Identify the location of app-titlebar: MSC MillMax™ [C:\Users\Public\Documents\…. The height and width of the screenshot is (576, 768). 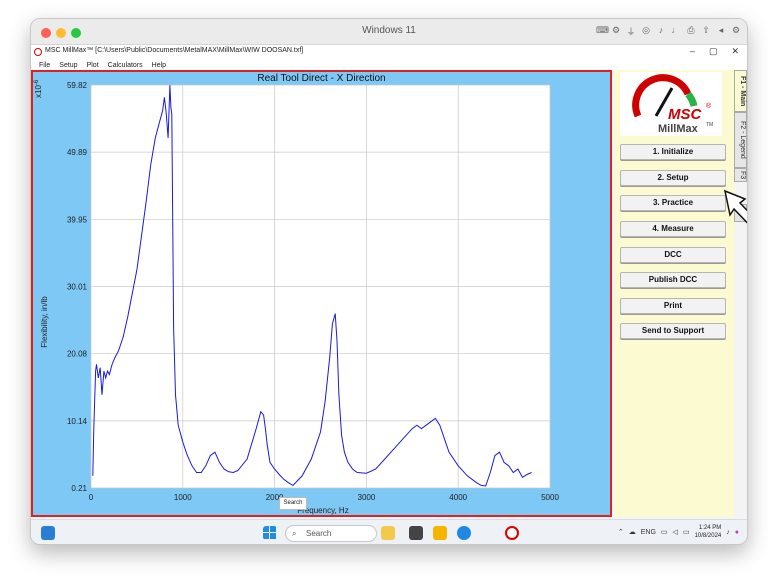
(389, 52).